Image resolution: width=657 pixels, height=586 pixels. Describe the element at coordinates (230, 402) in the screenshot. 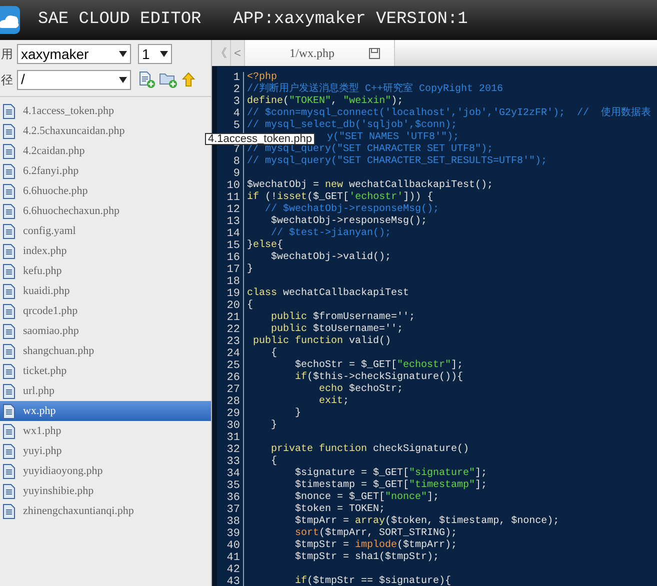

I see `line-number: 28` at that location.